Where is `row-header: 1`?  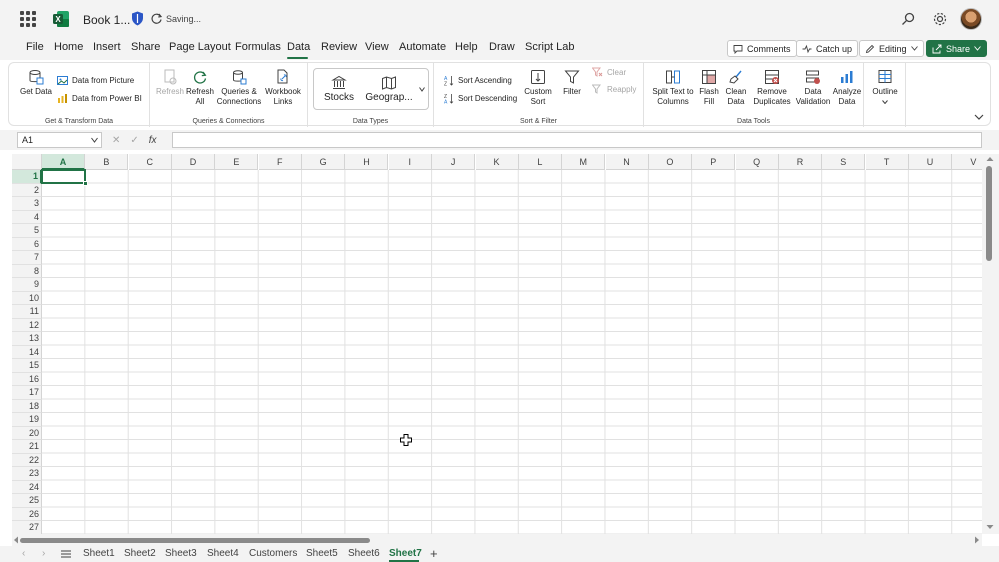 row-header: 1 is located at coordinates (27, 177).